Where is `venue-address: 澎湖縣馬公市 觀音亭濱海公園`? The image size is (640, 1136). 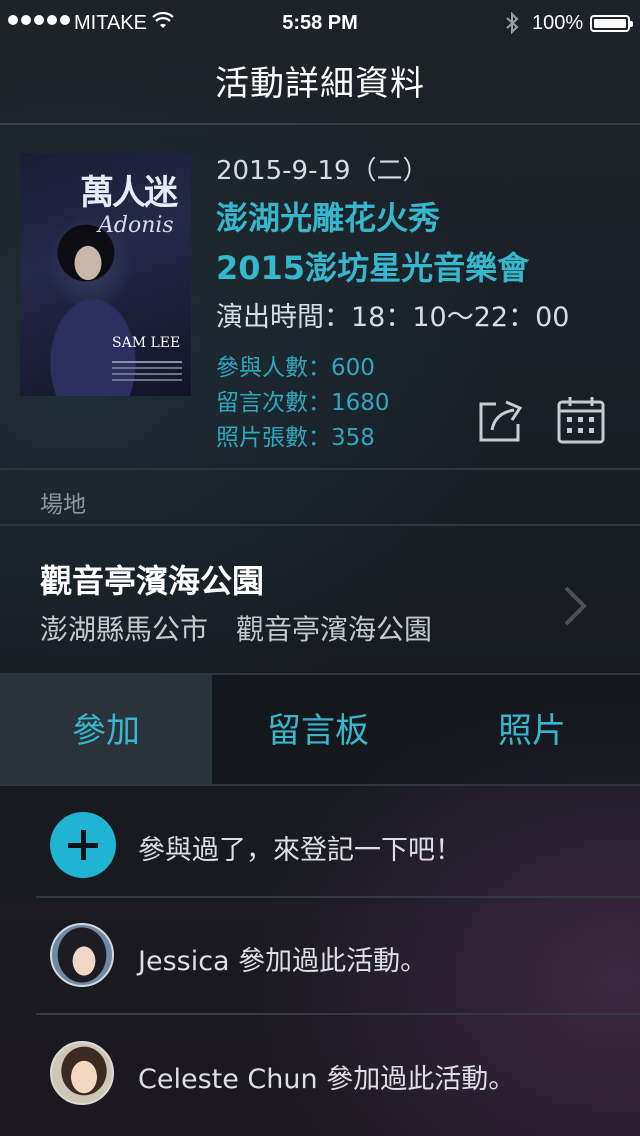
venue-address: 澎湖縣馬公市 觀音亭濱海公園 is located at coordinates (236, 629).